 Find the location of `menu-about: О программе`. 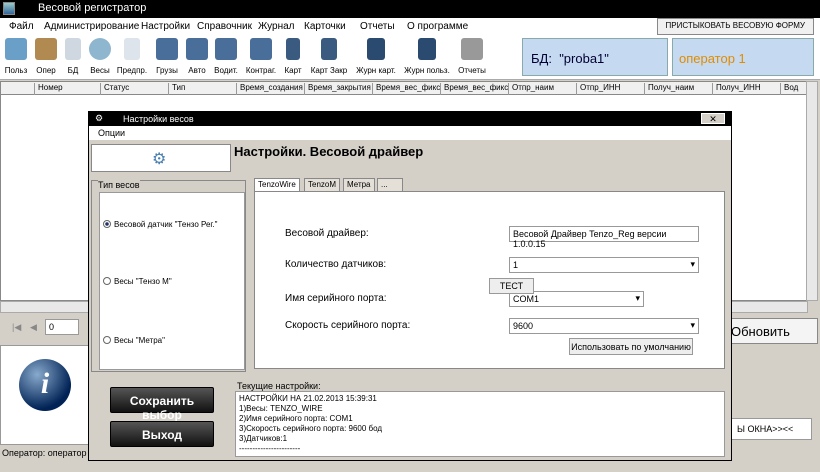

menu-about: О программе is located at coordinates (437, 26).